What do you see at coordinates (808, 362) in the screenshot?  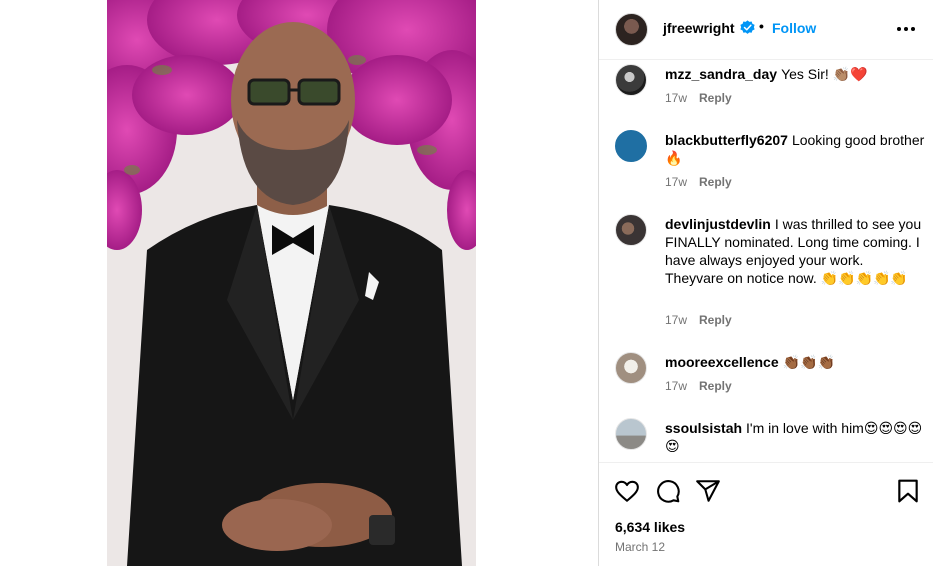 I see `comment-text: 👏🏾👏🏾👏🏾` at bounding box center [808, 362].